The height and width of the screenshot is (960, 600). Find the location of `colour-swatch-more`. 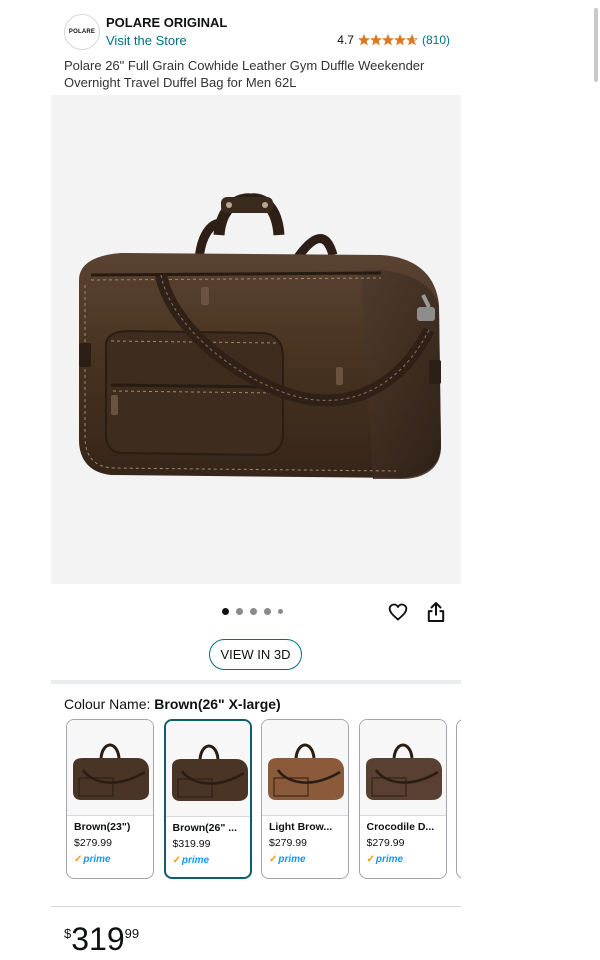

colour-swatch-more is located at coordinates (458, 799).